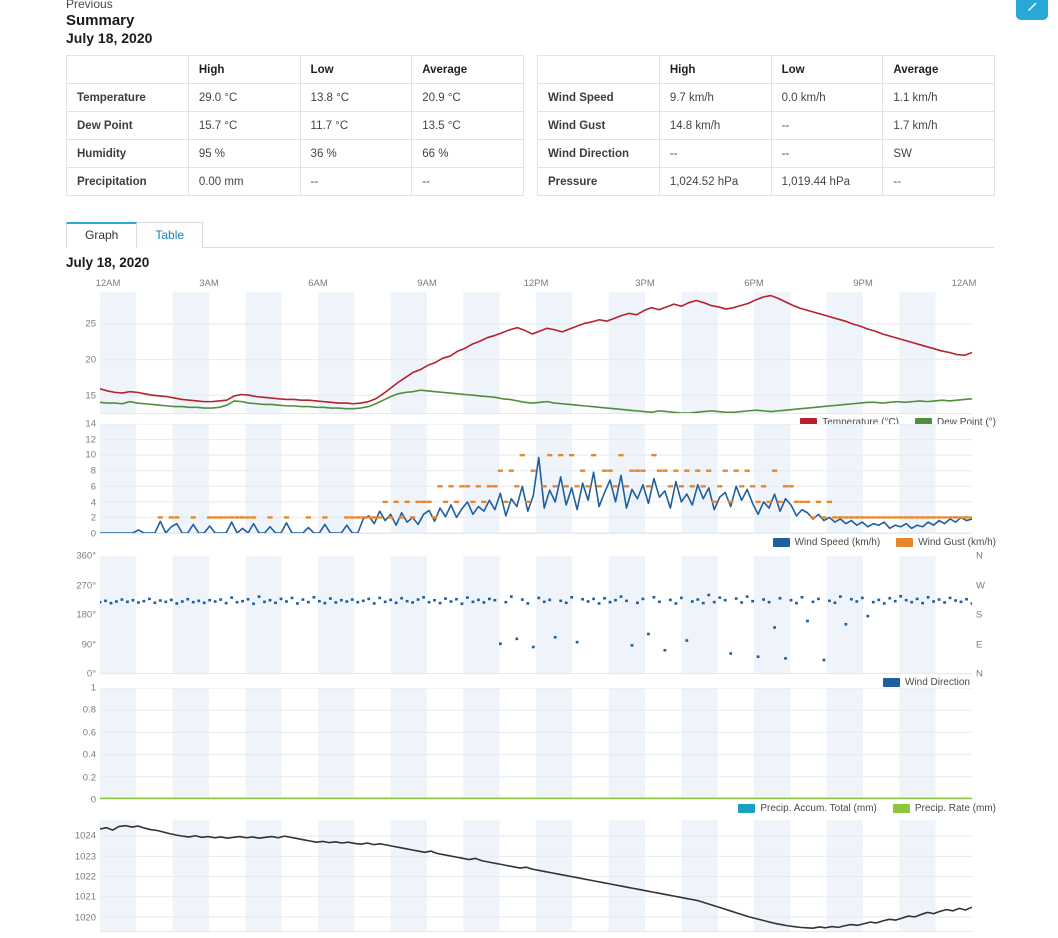 This screenshot has width=1058, height=938. I want to click on table-row: Dew Point 15.7 °C 11.7 °C 13.5 °C, so click(295, 125).